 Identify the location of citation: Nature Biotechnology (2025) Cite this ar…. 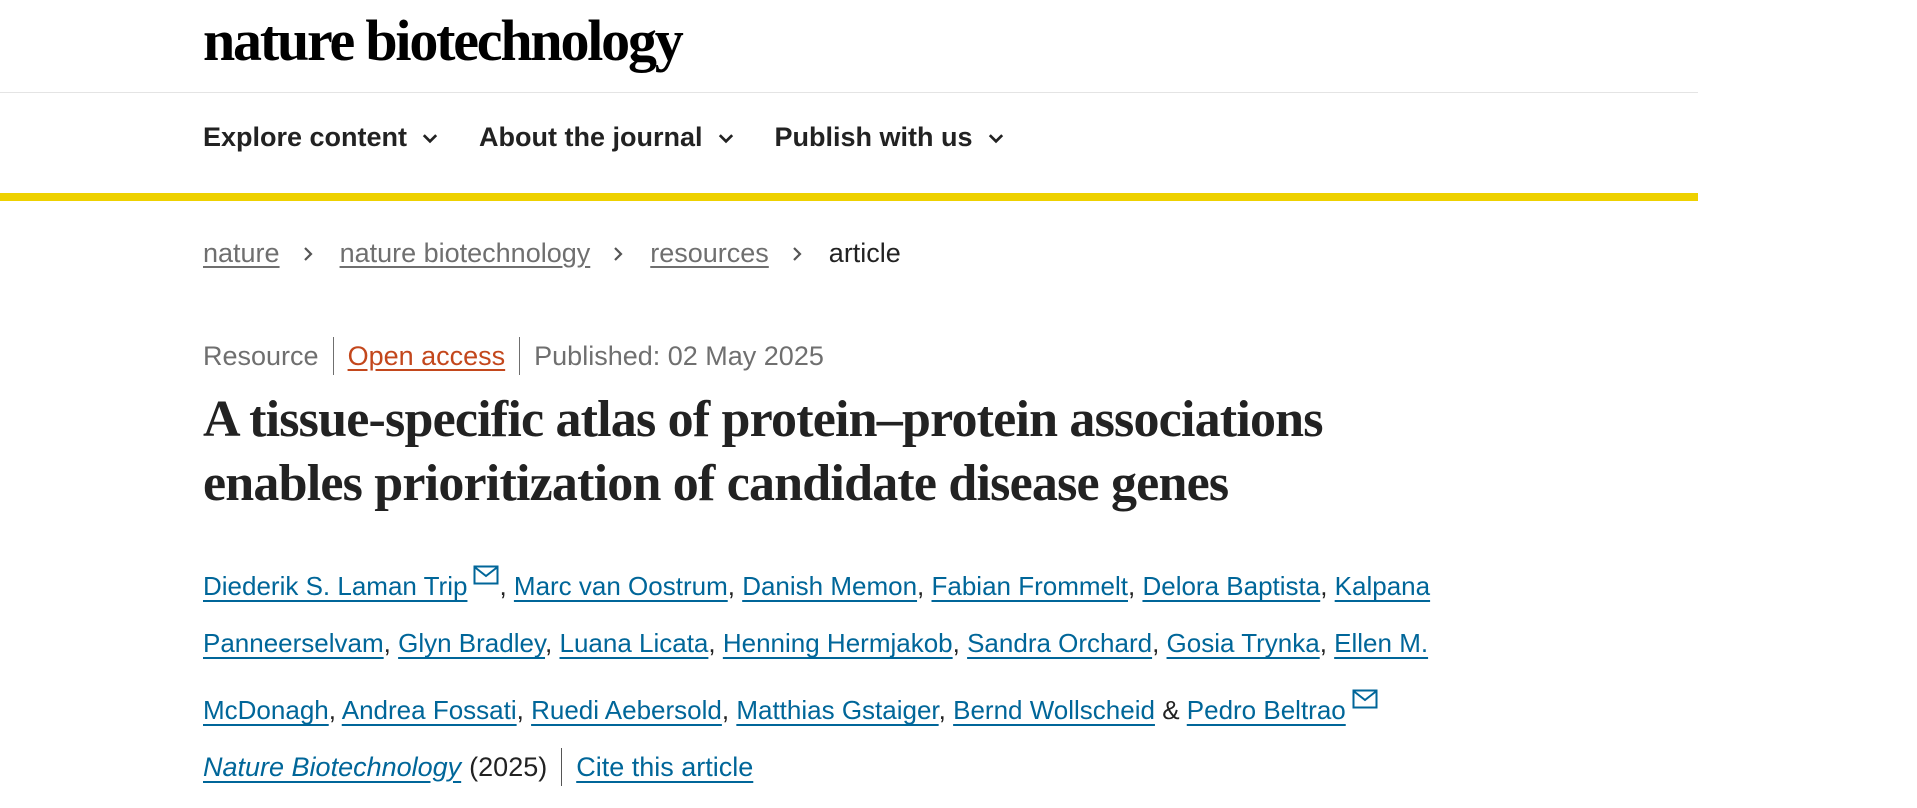
(478, 767).